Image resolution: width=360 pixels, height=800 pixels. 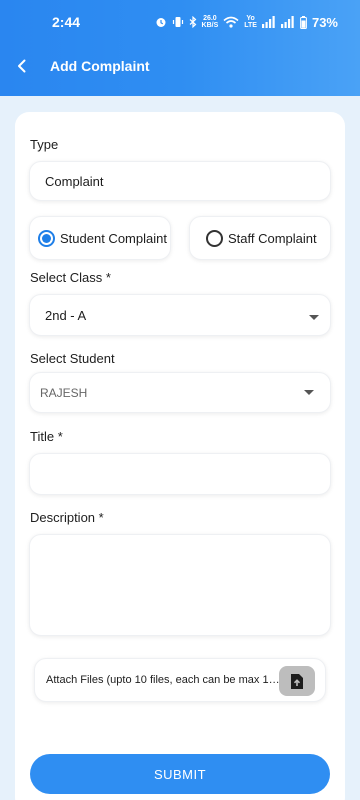 I want to click on radio-staff-complaint: Staff Complaint, so click(x=260, y=238).